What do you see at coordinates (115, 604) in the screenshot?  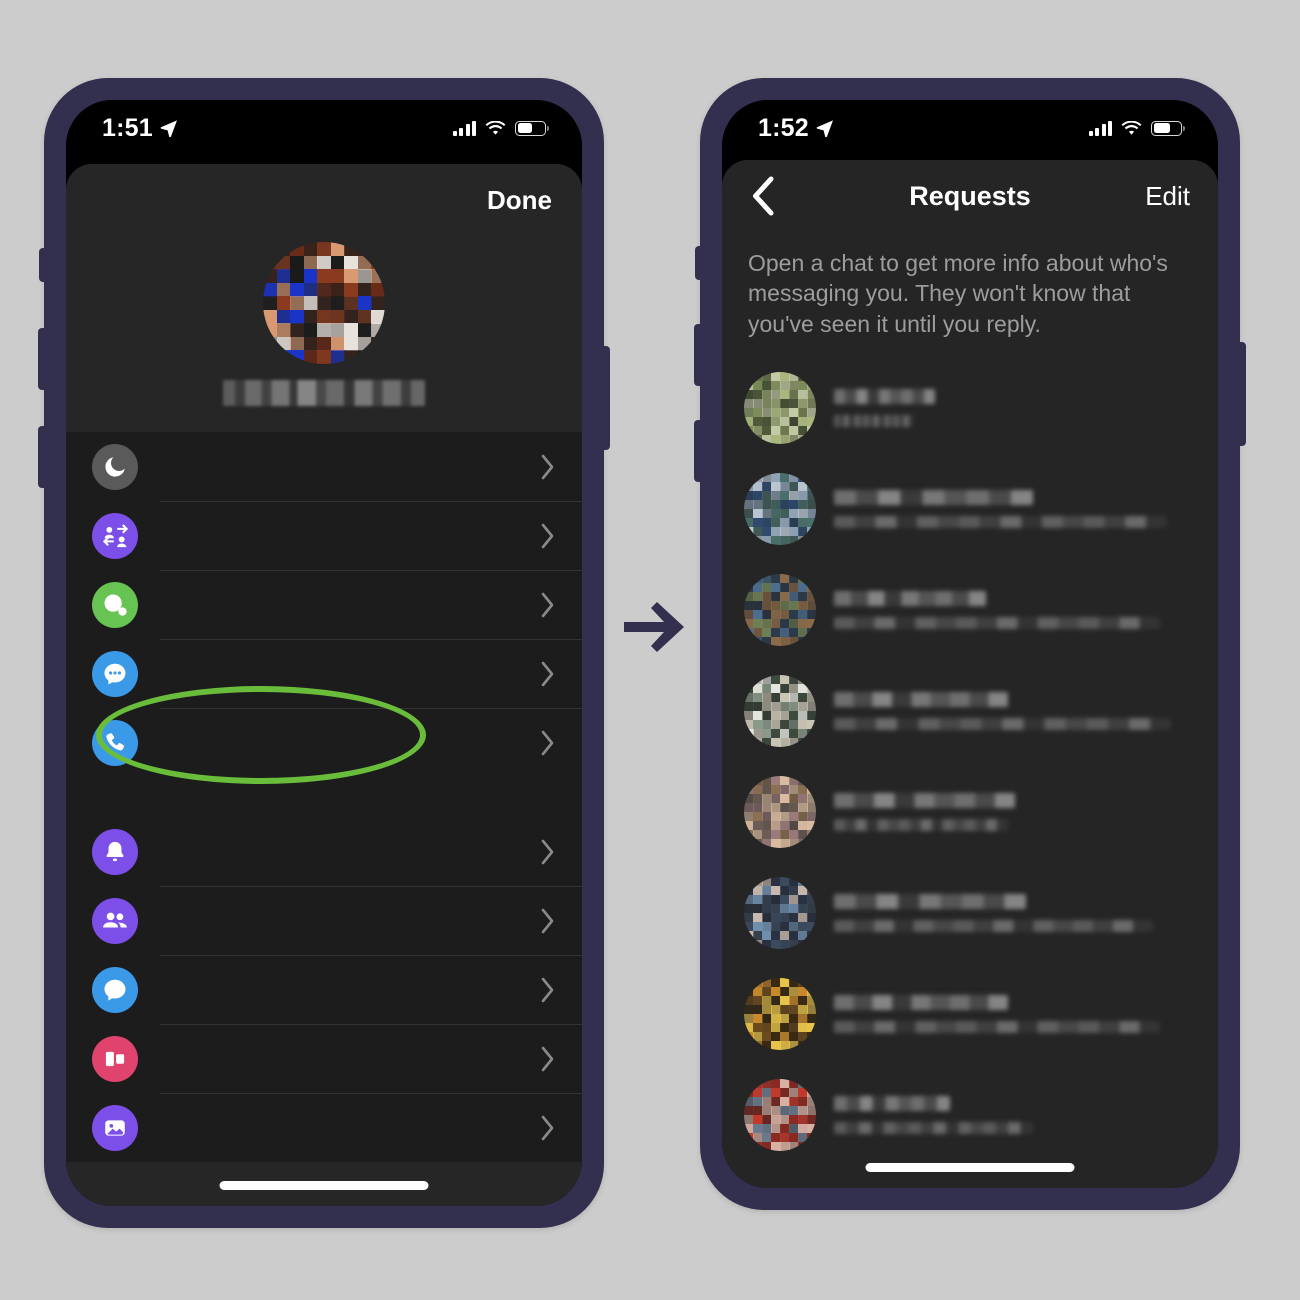 I see `active-status-icon` at bounding box center [115, 604].